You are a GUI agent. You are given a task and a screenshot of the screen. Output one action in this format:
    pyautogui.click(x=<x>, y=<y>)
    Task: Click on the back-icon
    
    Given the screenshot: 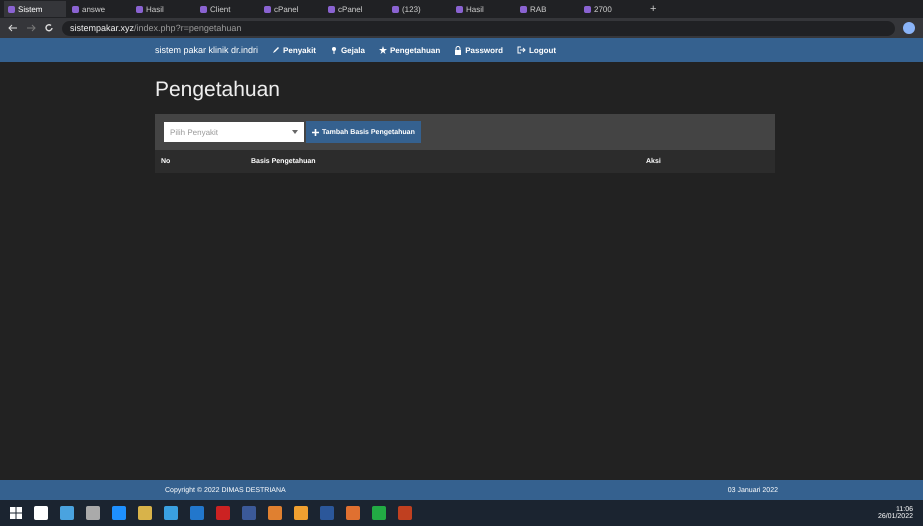 What is the action you would take?
    pyautogui.click(x=13, y=28)
    